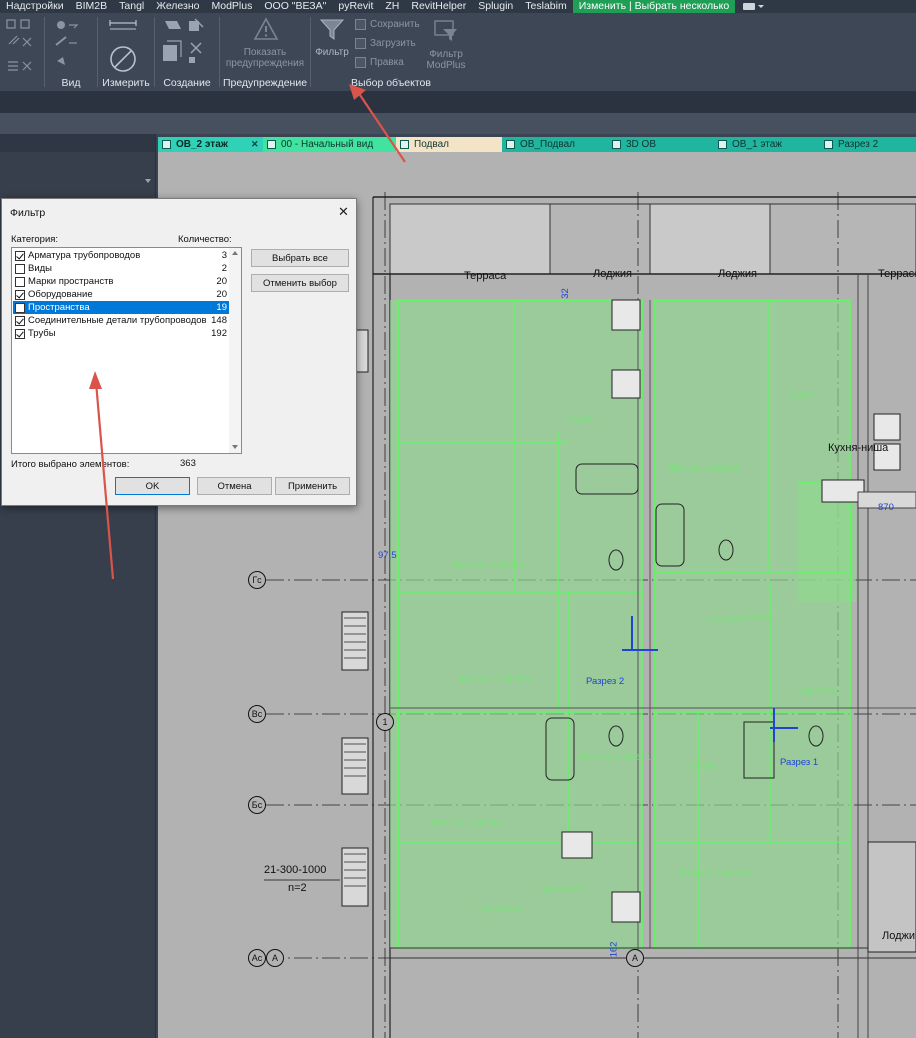 The width and height of the screenshot is (916, 1038). I want to click on menu-item-zh: ZH, so click(392, 6).